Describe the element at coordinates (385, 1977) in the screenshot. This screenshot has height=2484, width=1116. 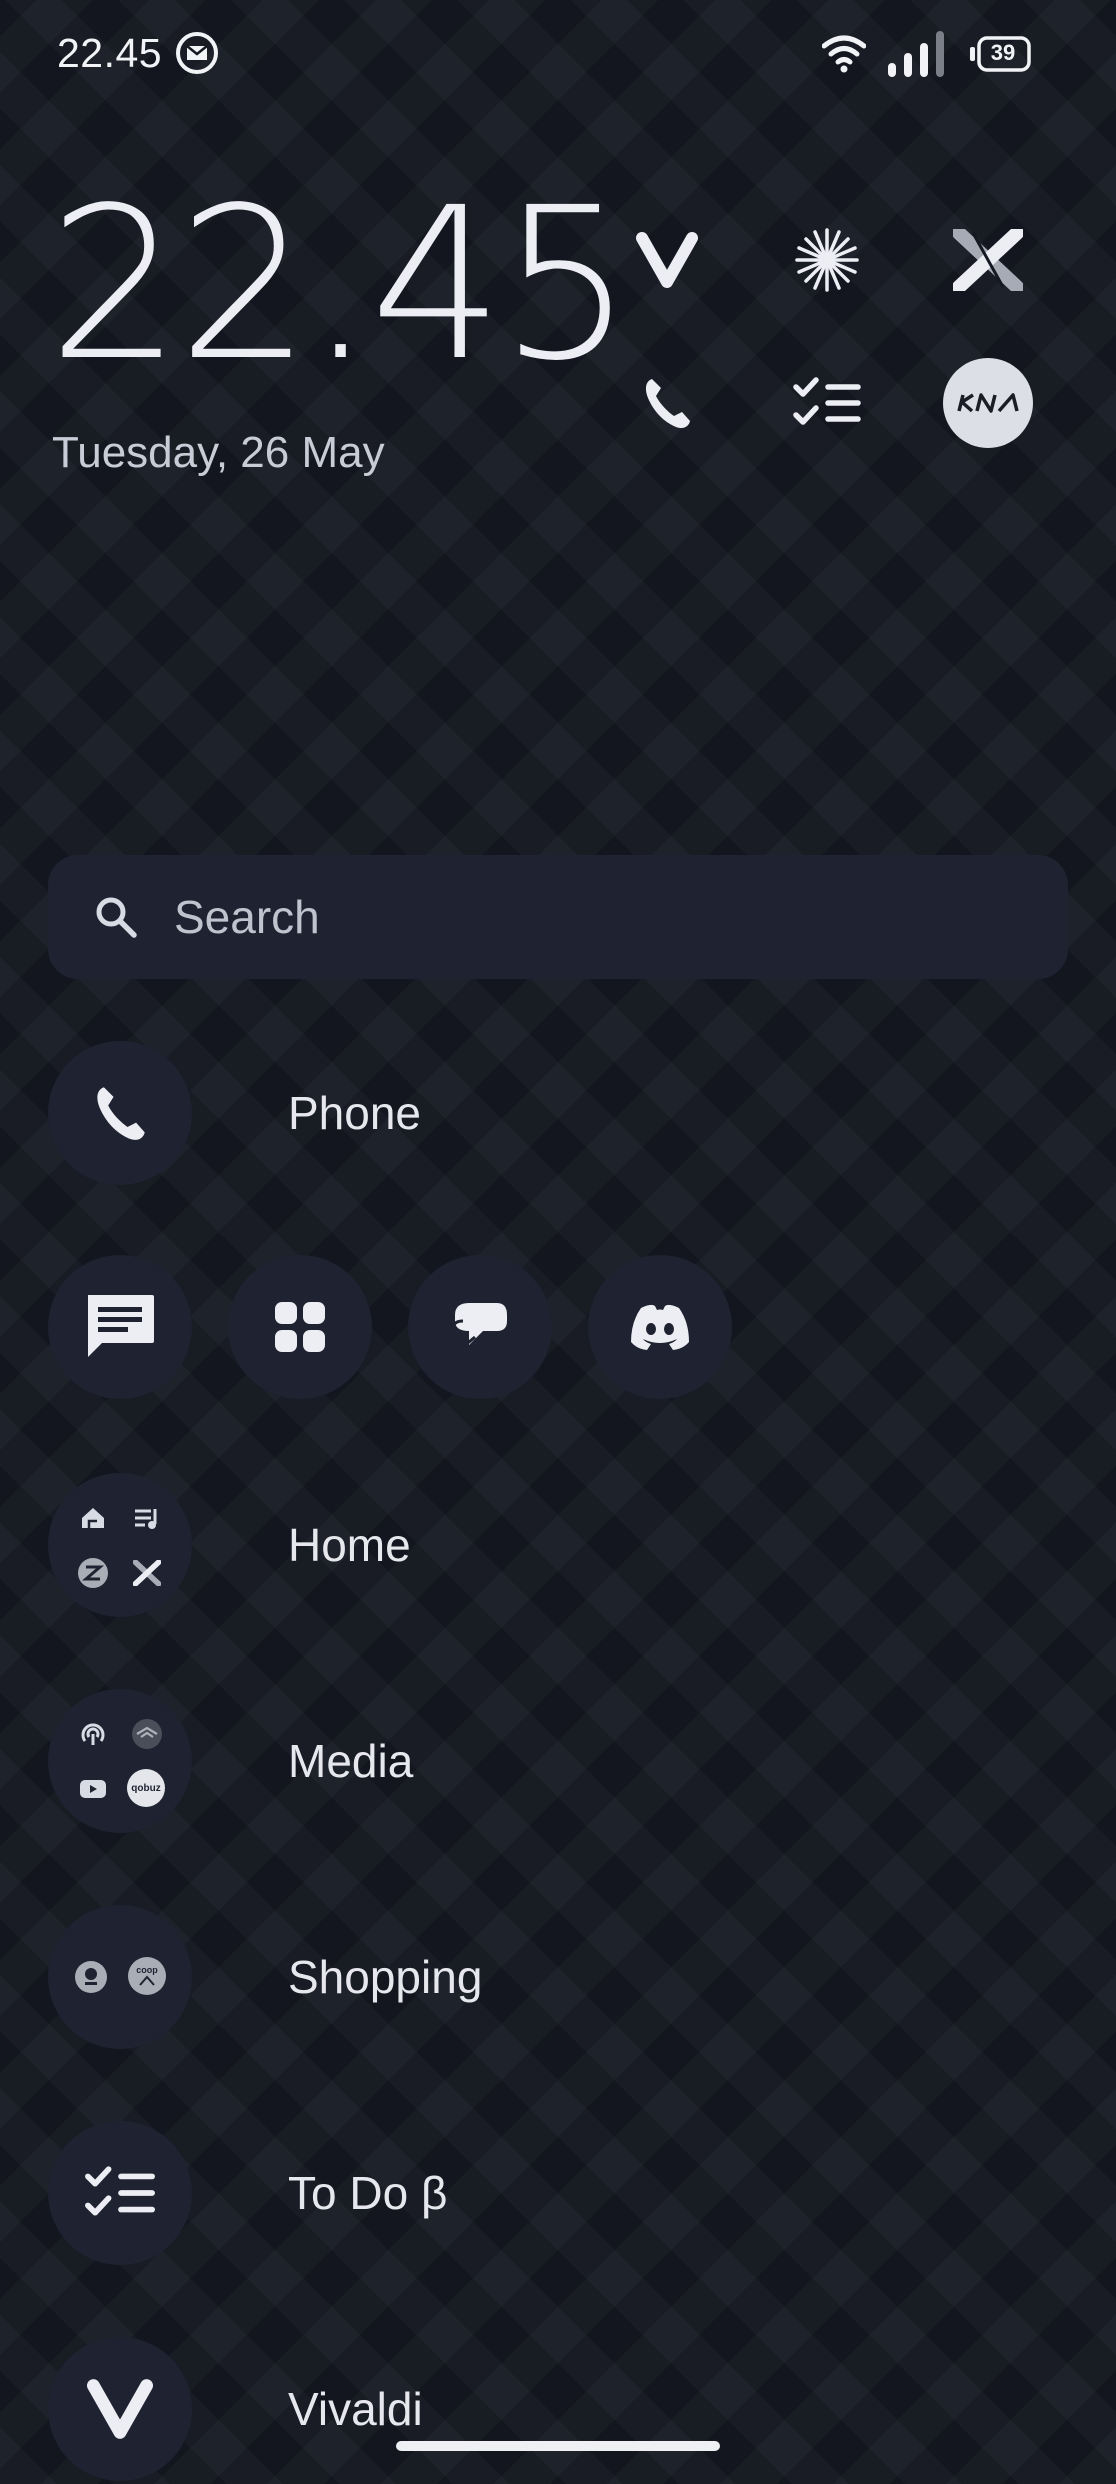
I see `app-label-shopping: Shopping` at that location.